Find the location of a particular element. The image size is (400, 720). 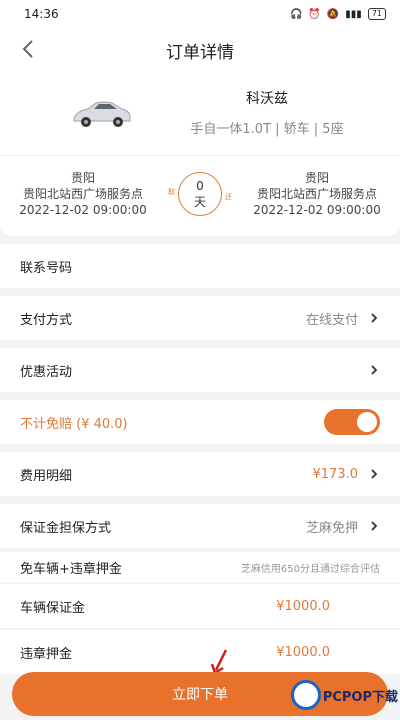

signal-icon: ▮▮▮ is located at coordinates (353, 14).